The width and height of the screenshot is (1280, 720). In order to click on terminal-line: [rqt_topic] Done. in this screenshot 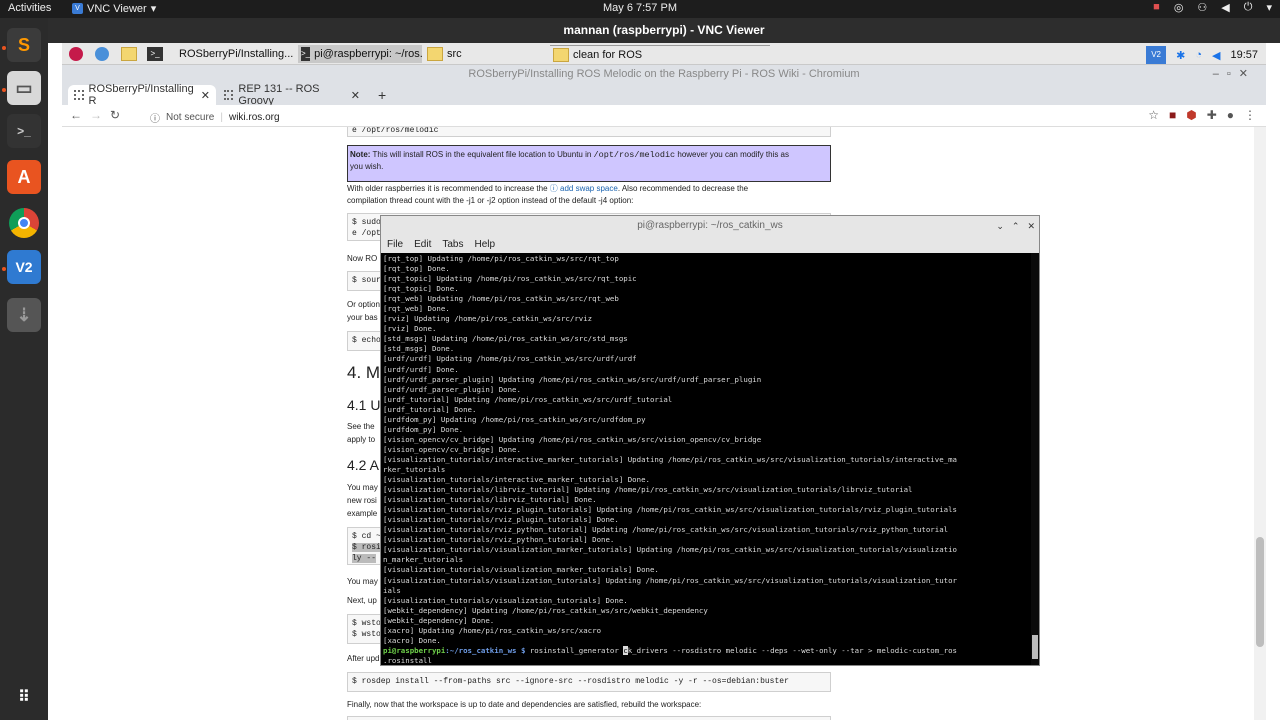, I will do `click(421, 289)`.